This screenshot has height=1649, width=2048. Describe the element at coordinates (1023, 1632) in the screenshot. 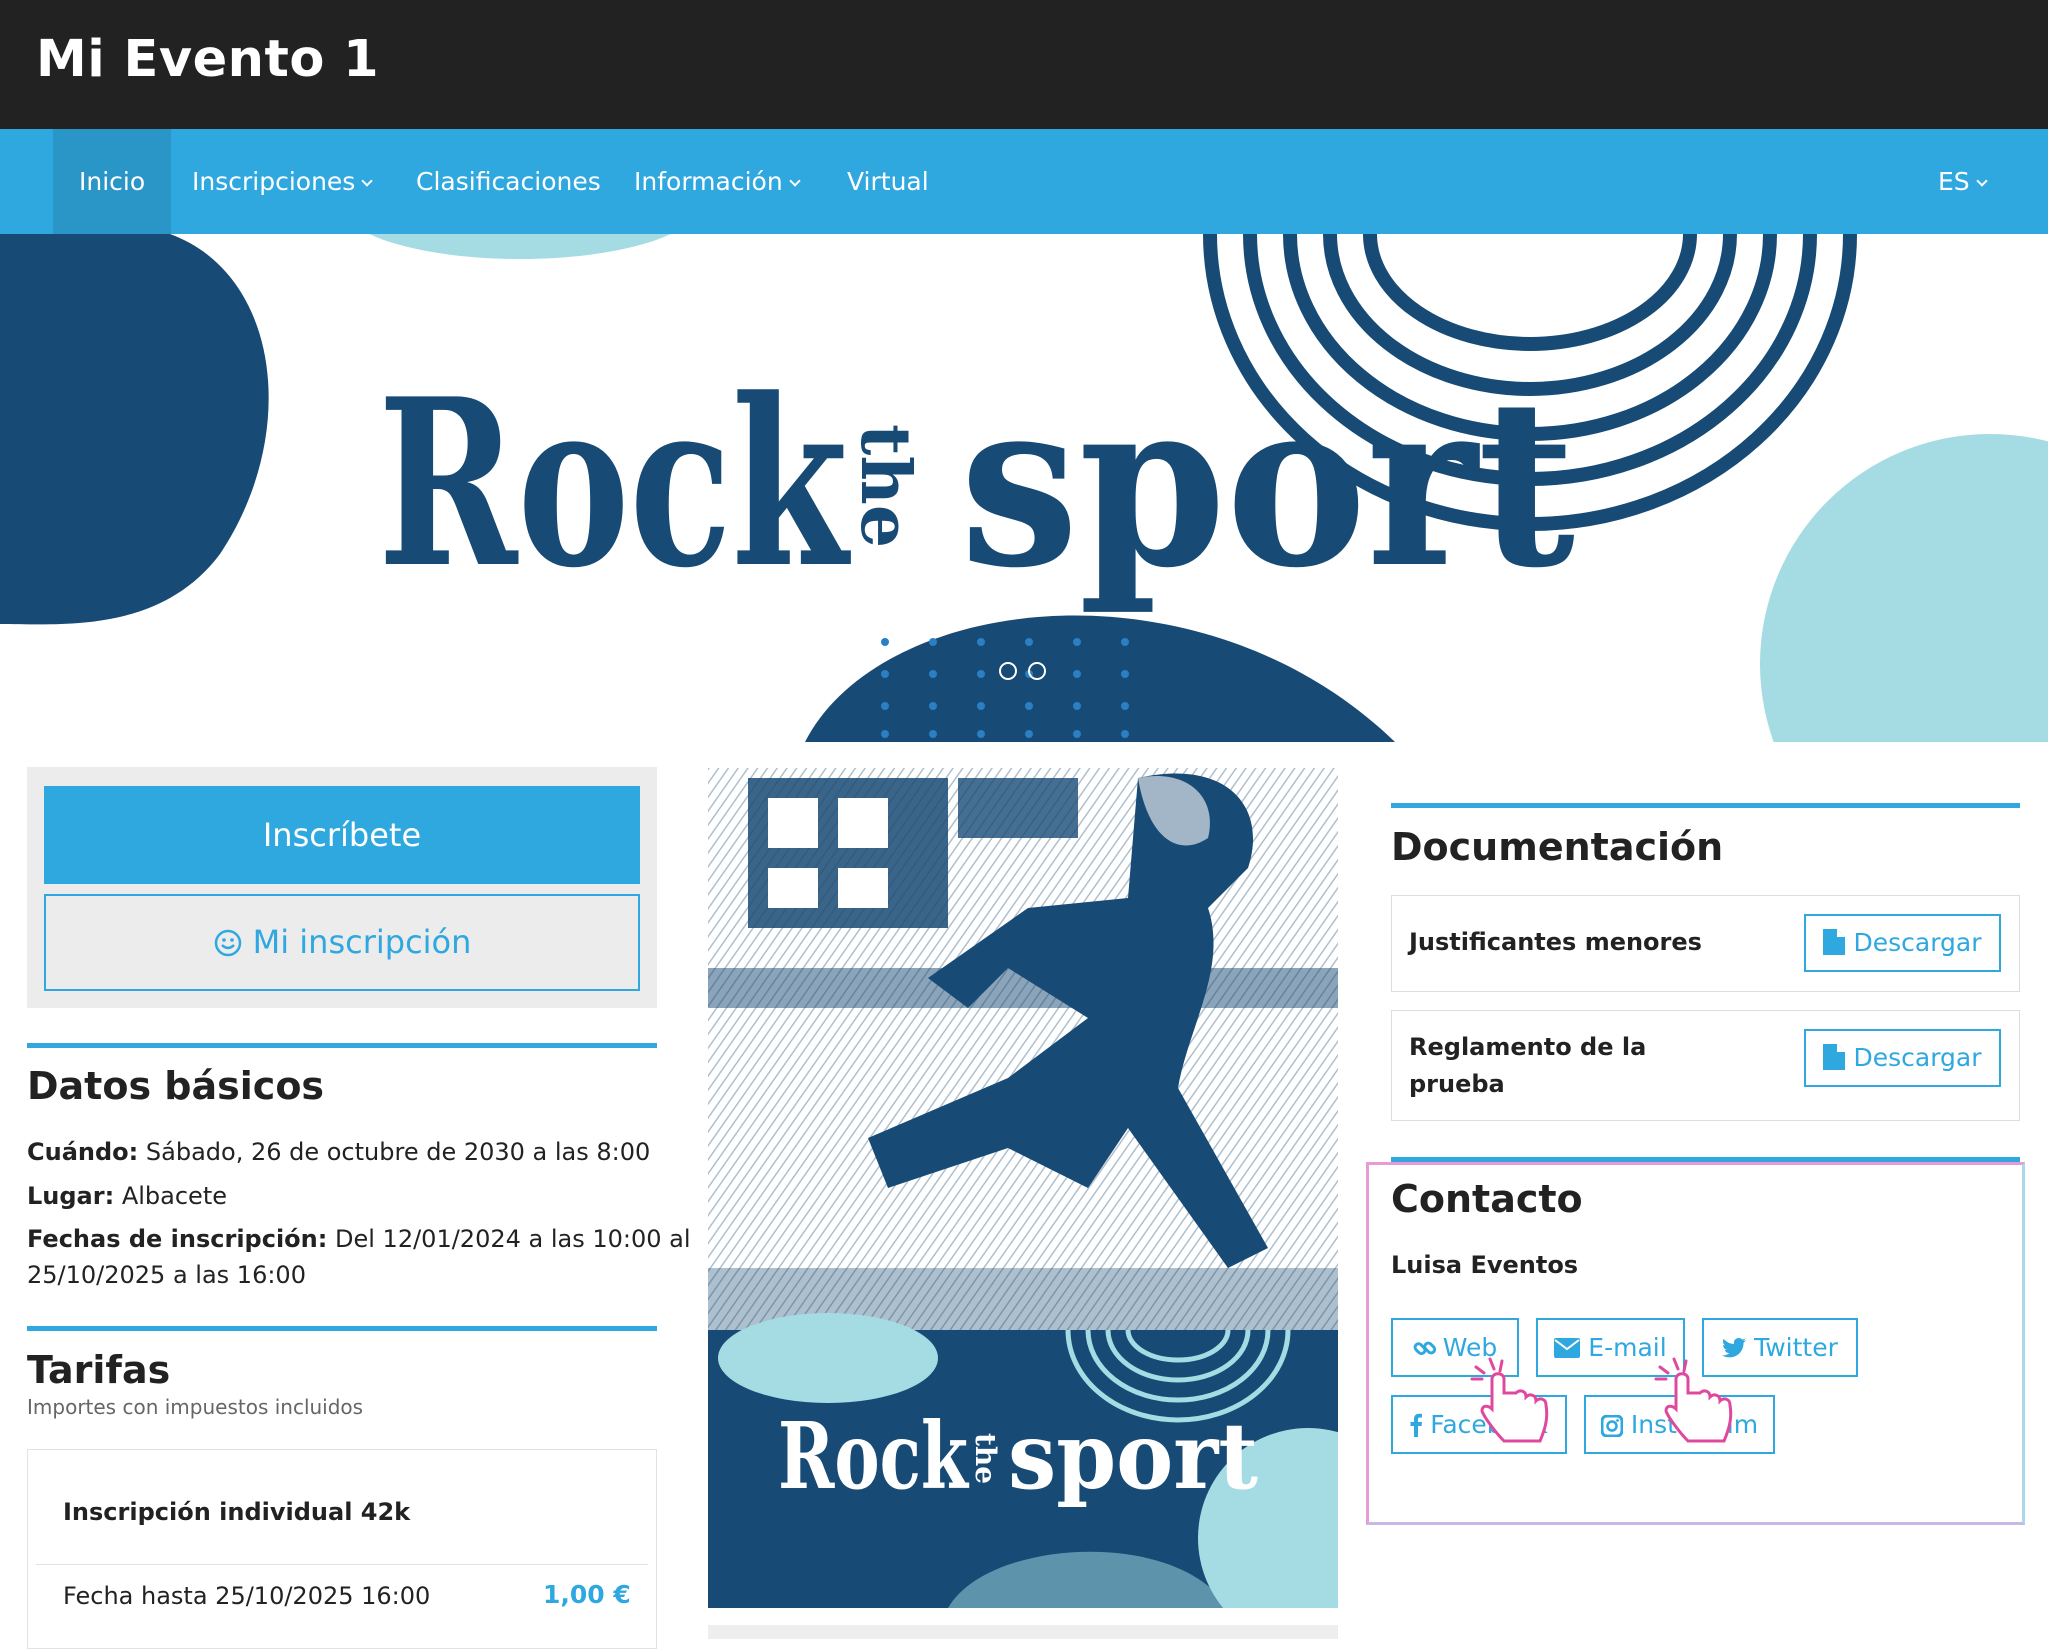

I see `next-image-edge` at that location.